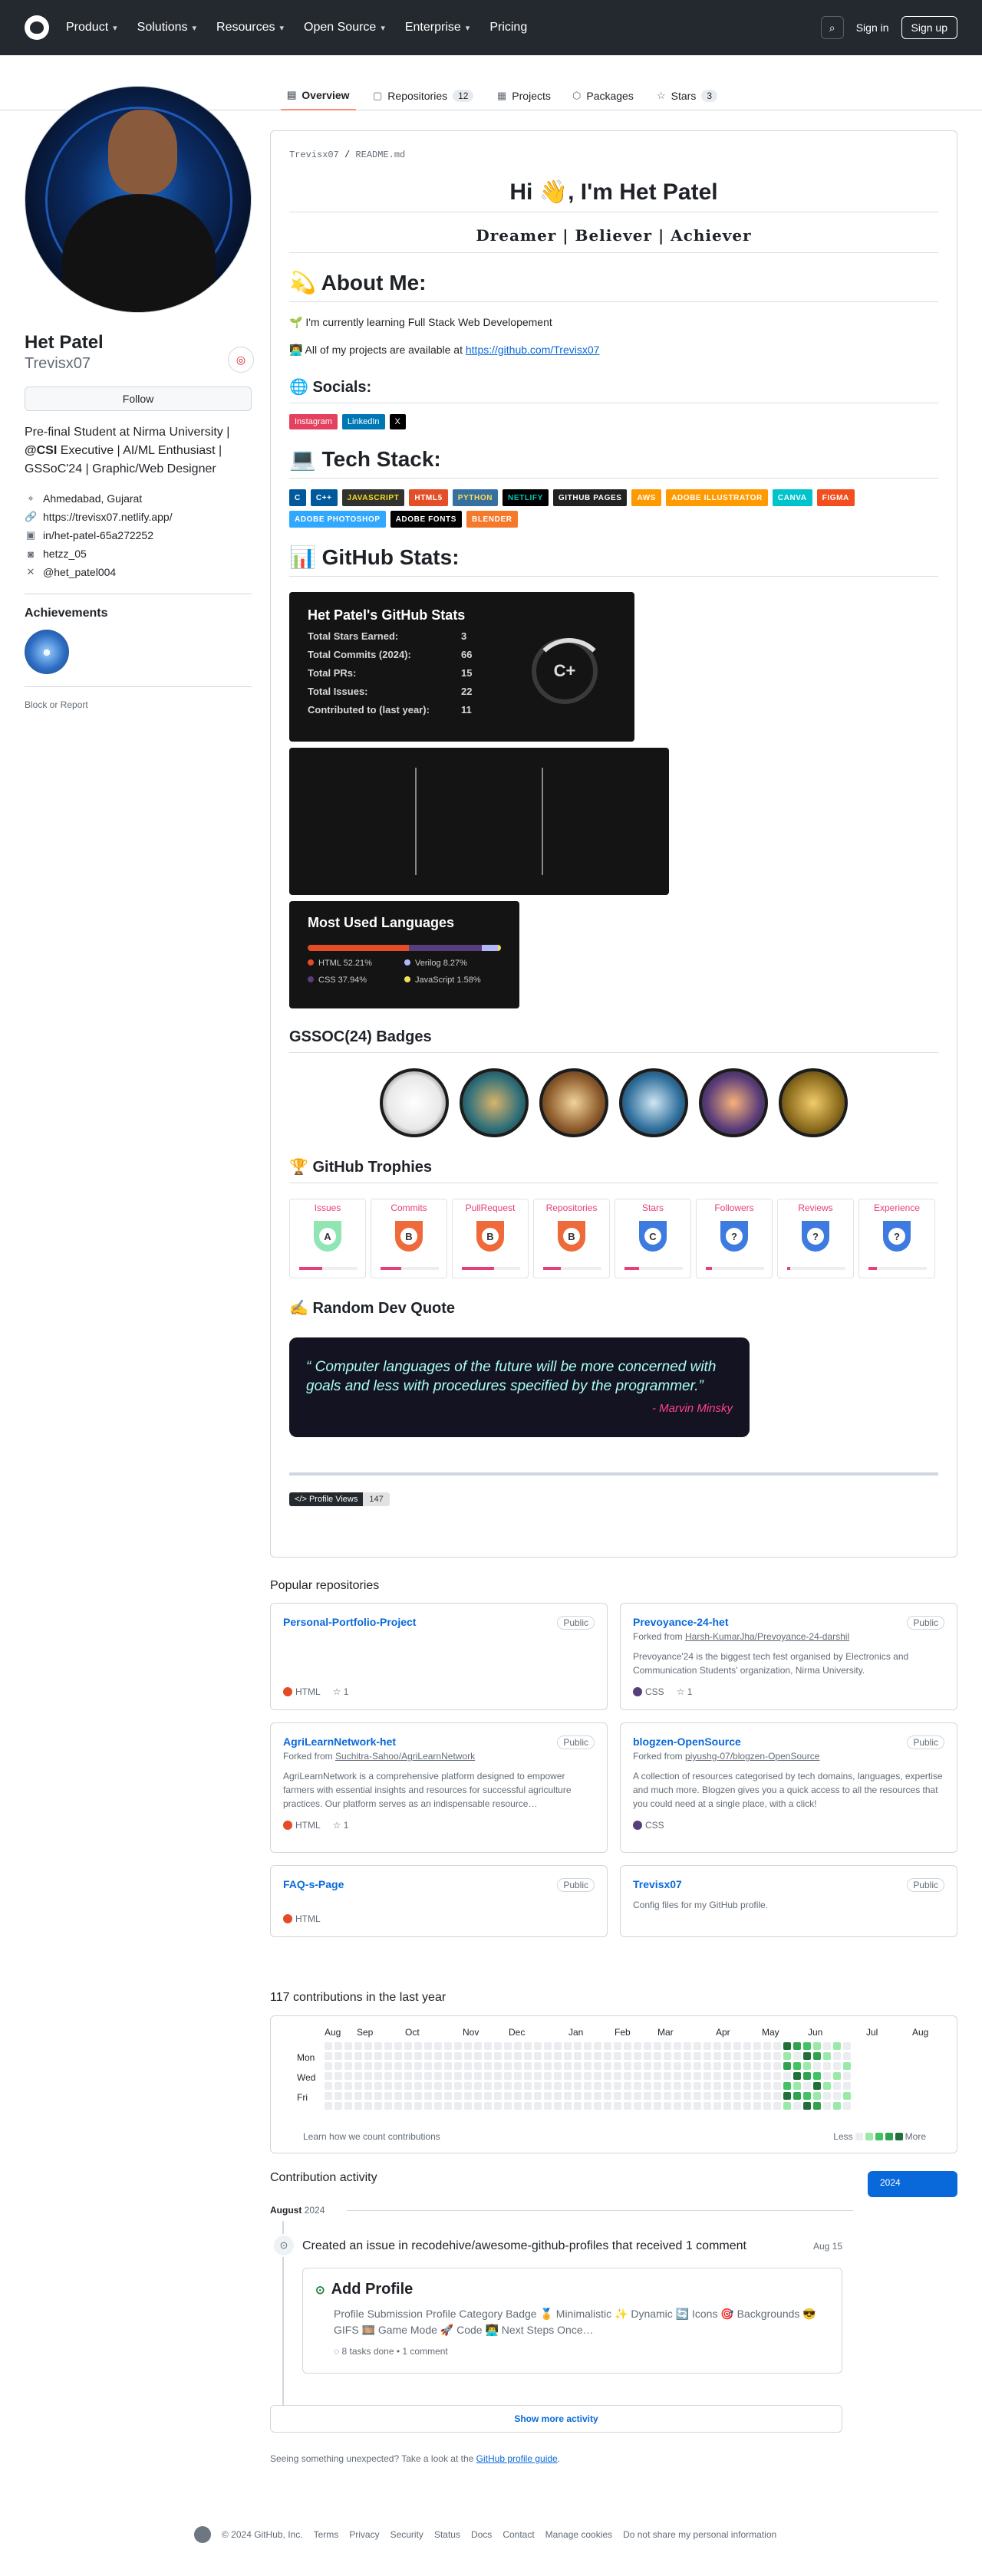  I want to click on repo-name-link: blogzen-OpenSource, so click(789, 1741).